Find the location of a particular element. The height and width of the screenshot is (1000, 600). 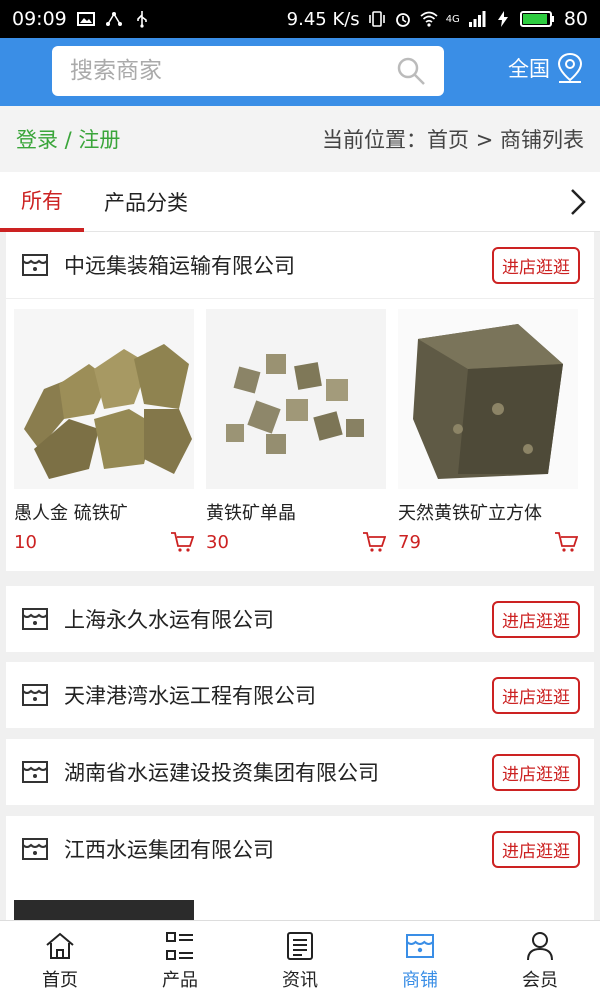

breadcrumb-row: 登录 / 注册 当前位置：首页 > 商铺列表 is located at coordinates (300, 139).